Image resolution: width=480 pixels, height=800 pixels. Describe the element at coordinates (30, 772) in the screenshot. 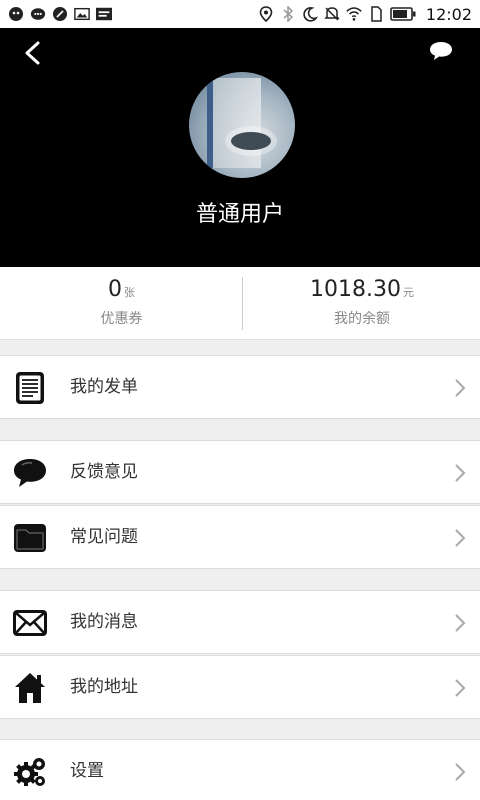

I see `gears-icon` at that location.